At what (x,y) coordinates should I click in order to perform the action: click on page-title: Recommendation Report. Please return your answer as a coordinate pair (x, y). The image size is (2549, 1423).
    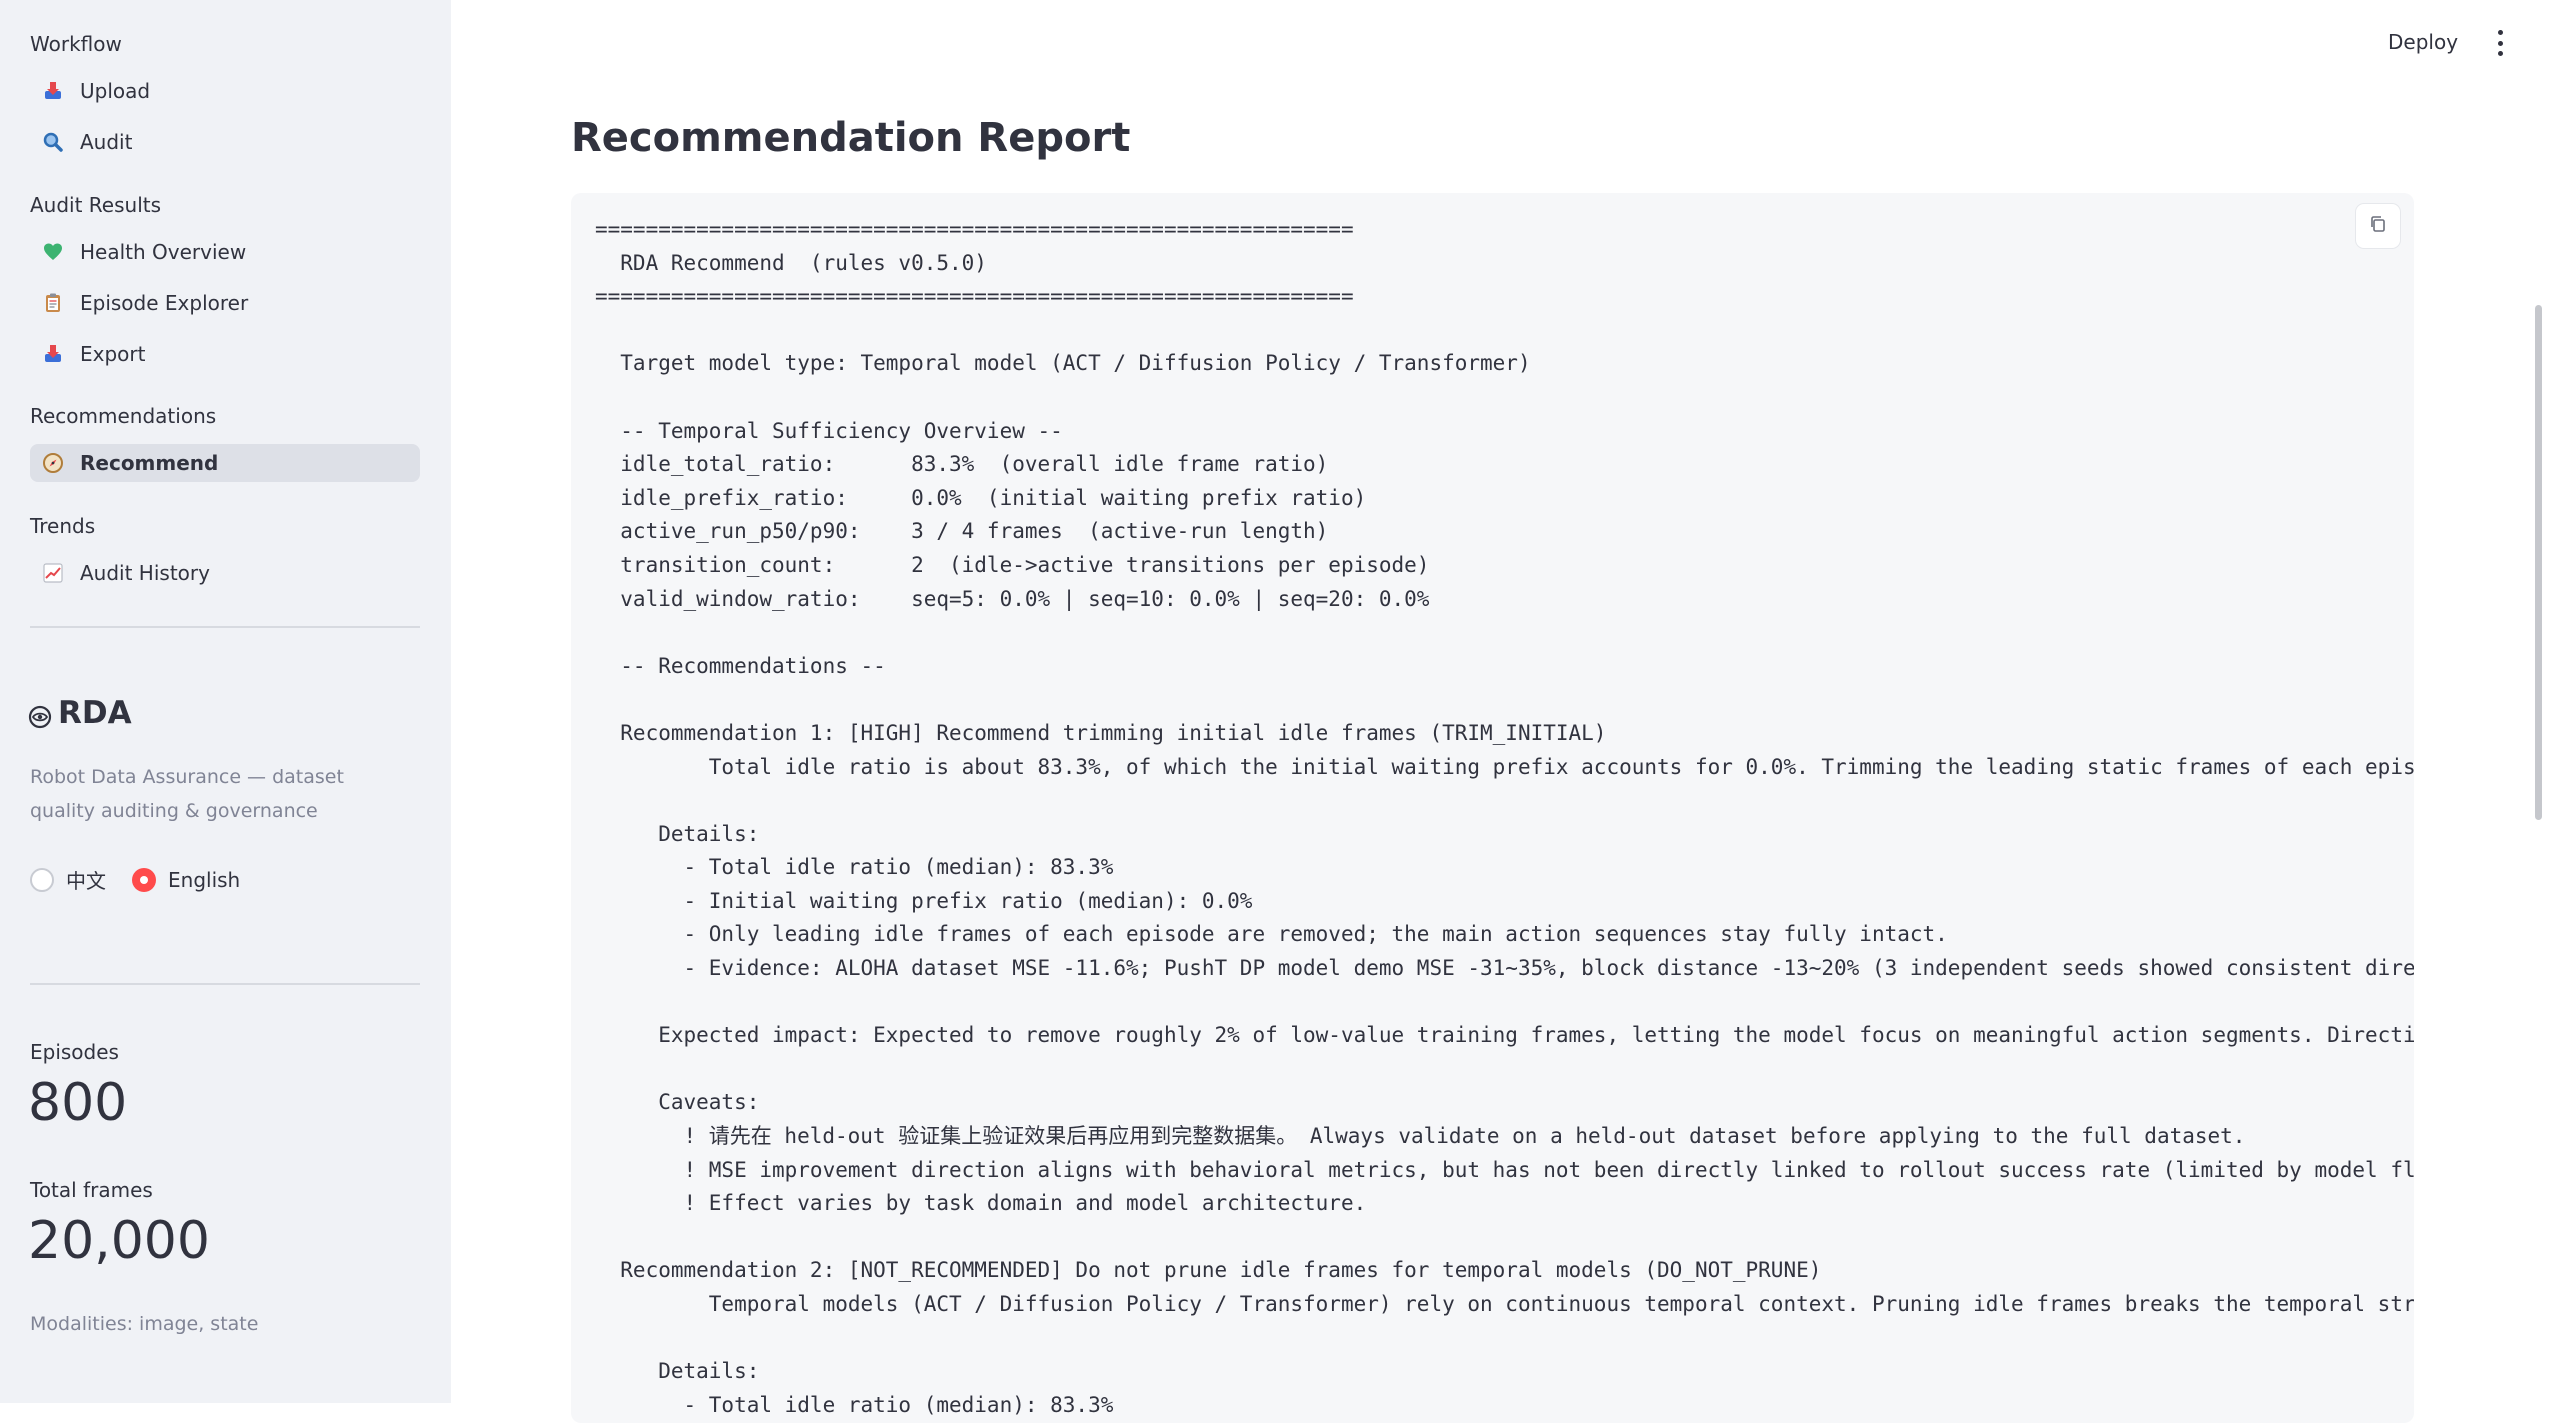
    Looking at the image, I should click on (851, 138).